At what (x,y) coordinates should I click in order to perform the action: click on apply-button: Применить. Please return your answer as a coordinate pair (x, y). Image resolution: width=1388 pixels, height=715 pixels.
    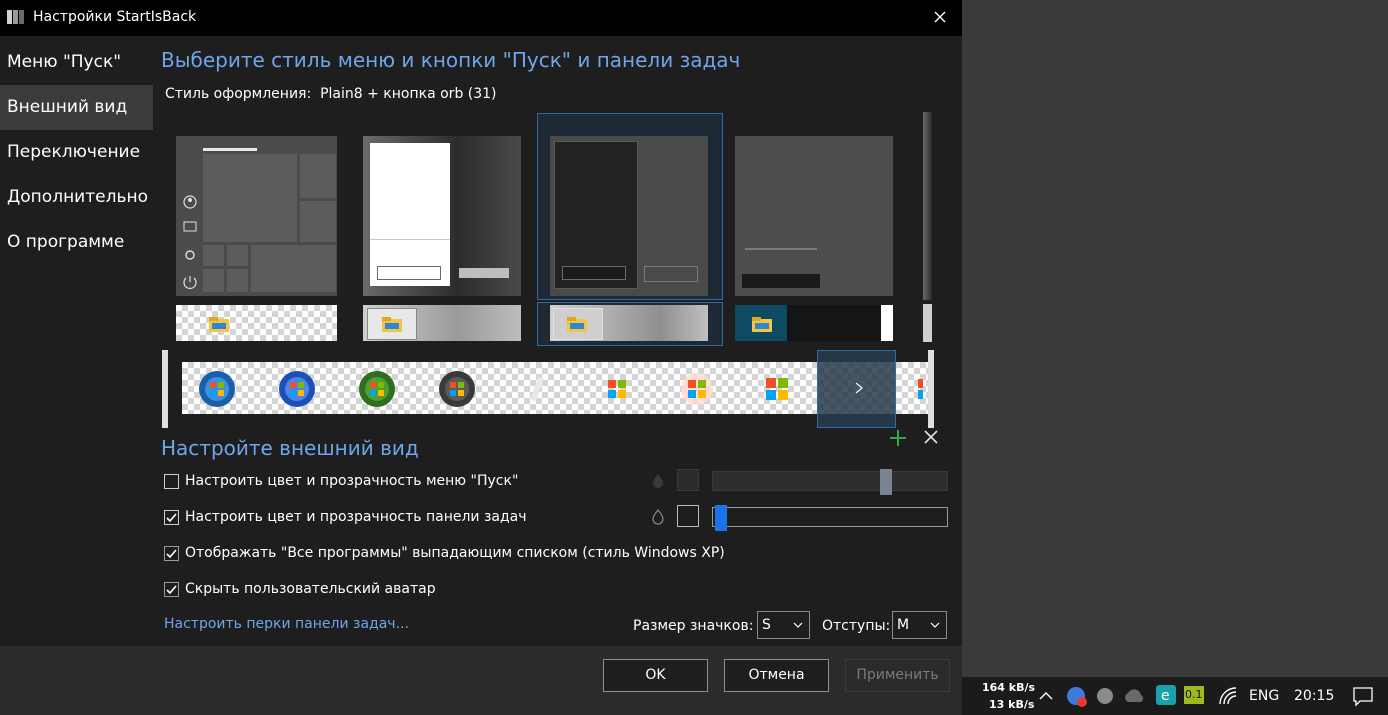
    Looking at the image, I should click on (897, 675).